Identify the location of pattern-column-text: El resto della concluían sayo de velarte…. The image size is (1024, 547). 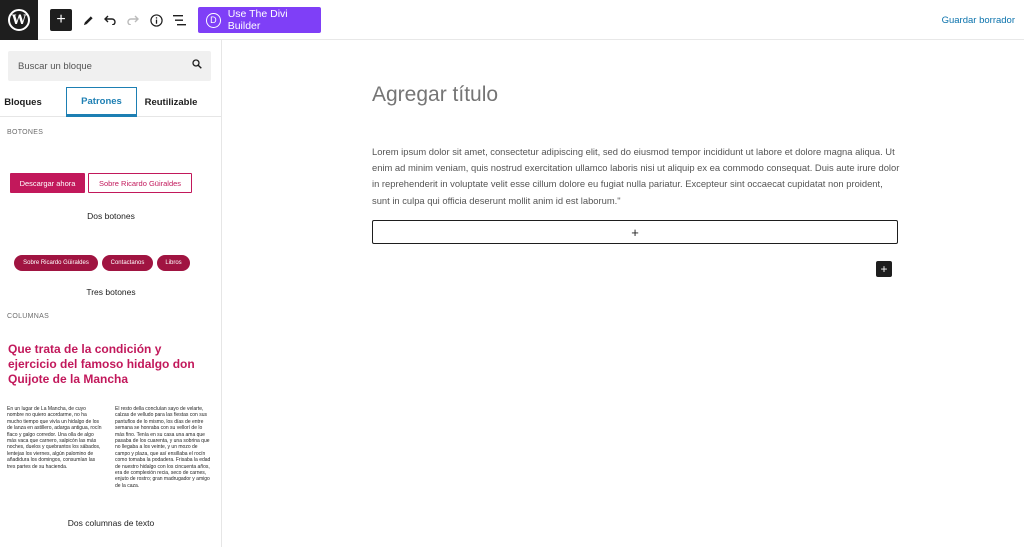
(163, 447).